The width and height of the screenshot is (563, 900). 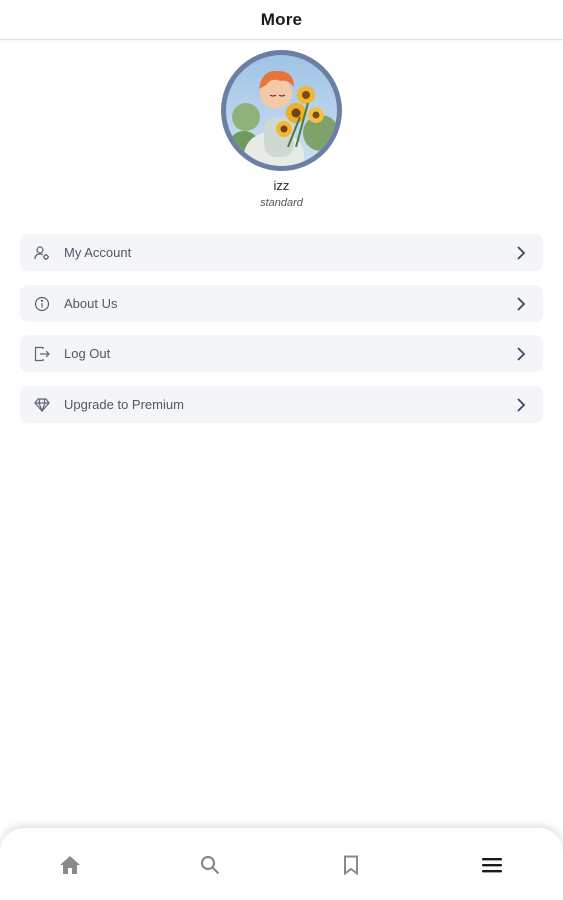 What do you see at coordinates (42, 404) in the screenshot?
I see `diamond-icon` at bounding box center [42, 404].